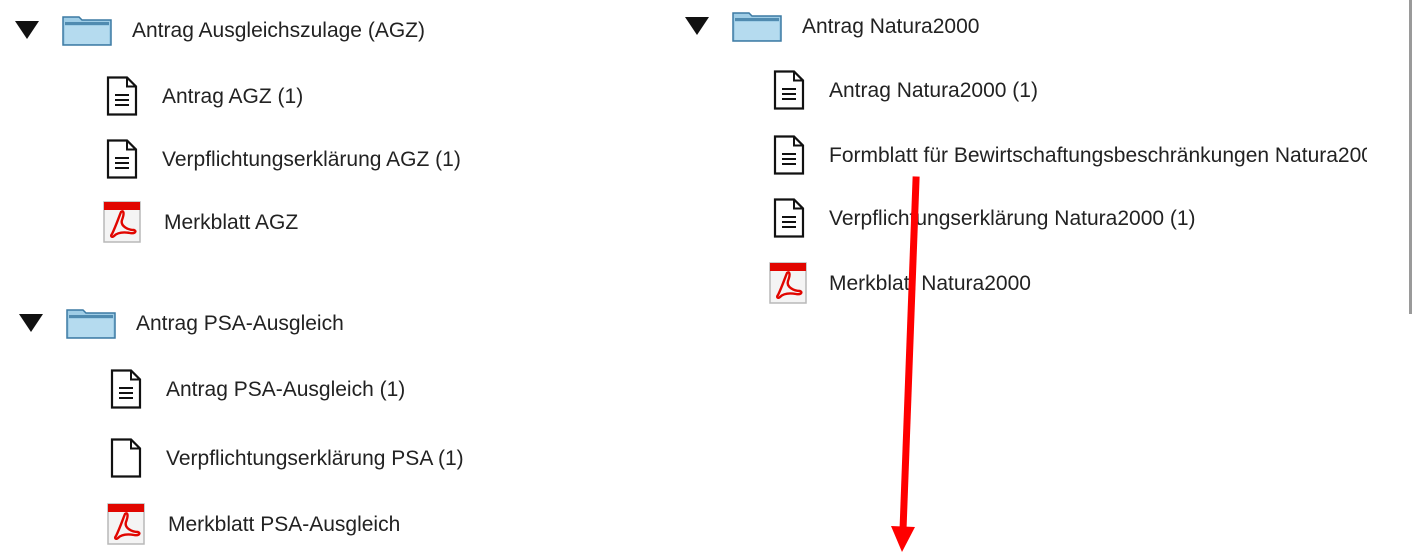  Describe the element at coordinates (930, 283) in the screenshot. I see `tree-item-label: Merkblatt Natura2000` at that location.